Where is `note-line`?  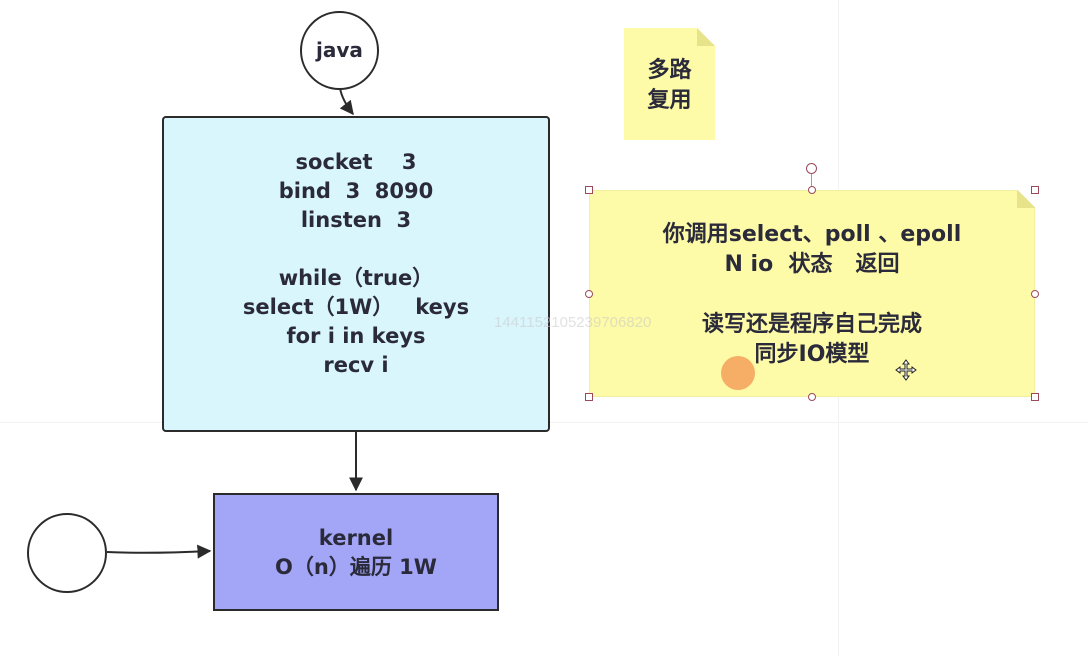 note-line is located at coordinates (812, 295).